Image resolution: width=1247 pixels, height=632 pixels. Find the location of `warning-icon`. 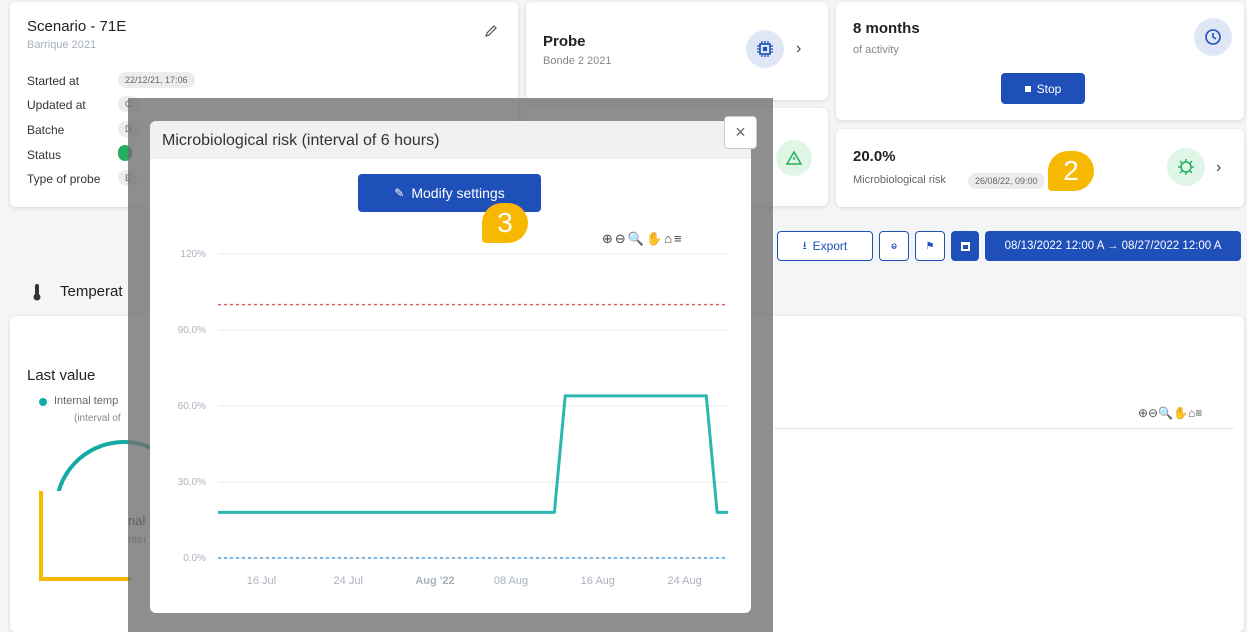

warning-icon is located at coordinates (794, 158).